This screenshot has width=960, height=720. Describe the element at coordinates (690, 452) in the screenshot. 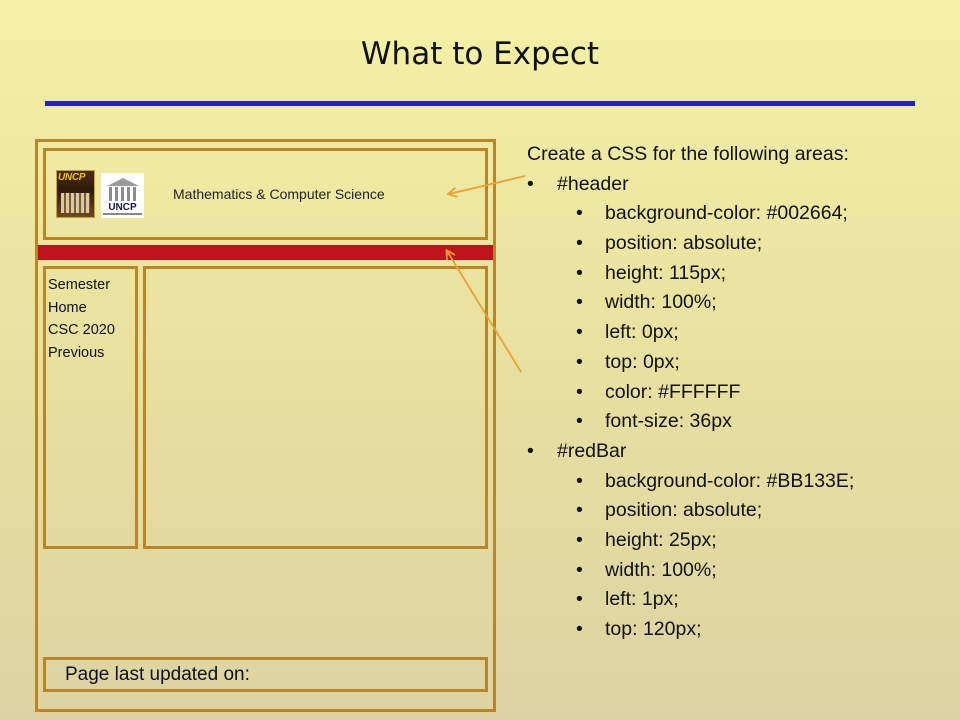

I see `selector-redbar-item: • #redBar` at that location.